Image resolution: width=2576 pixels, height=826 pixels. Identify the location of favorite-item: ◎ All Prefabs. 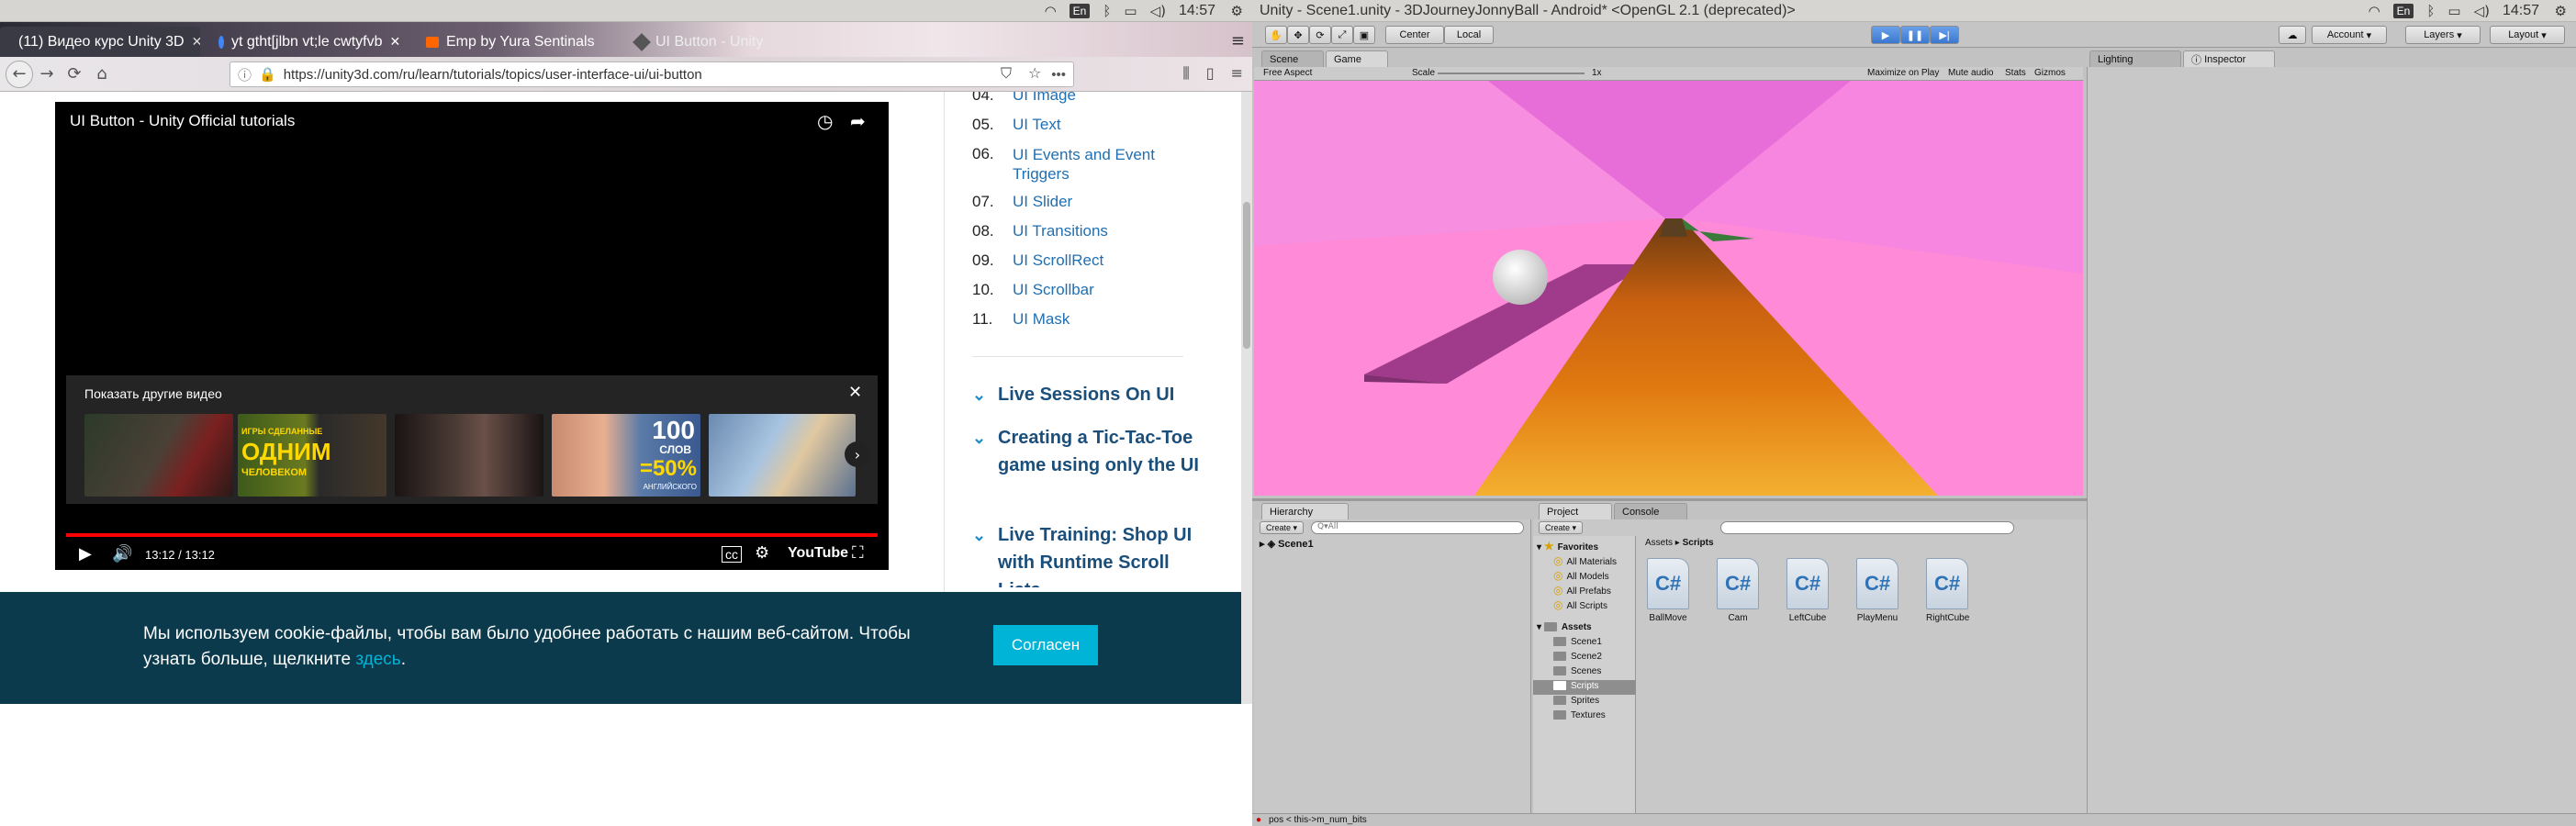
(1582, 590).